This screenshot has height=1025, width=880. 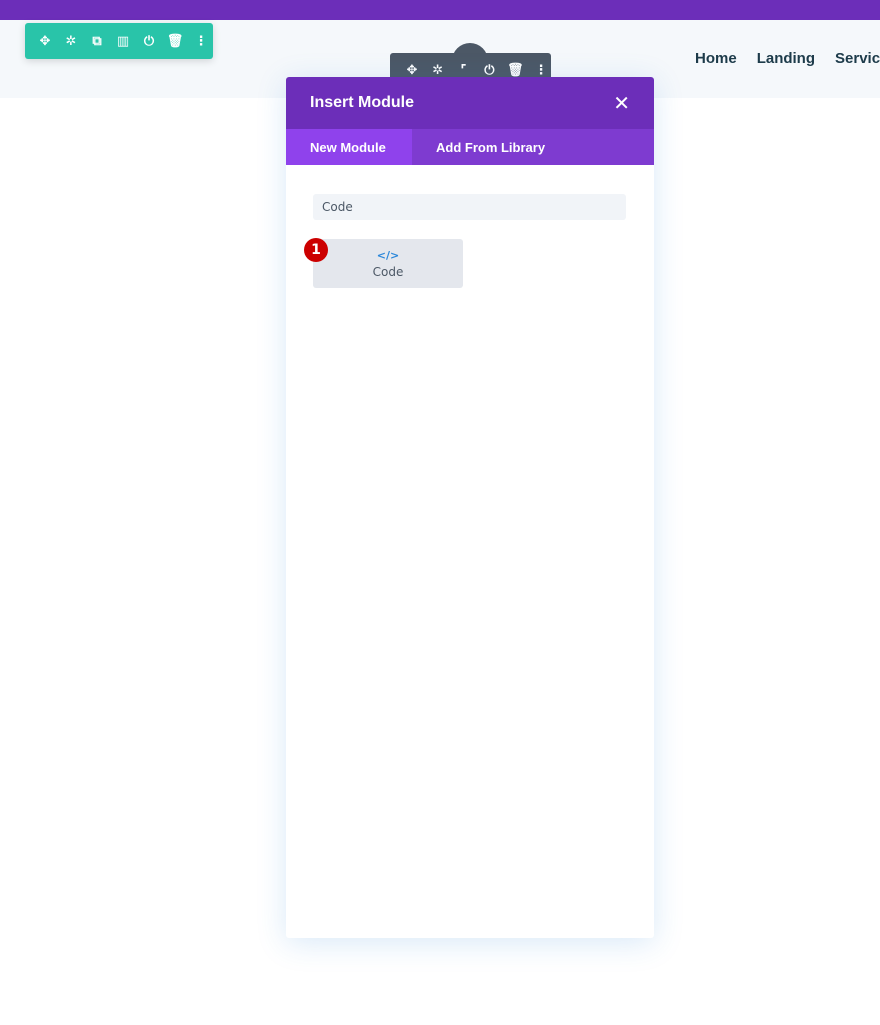 What do you see at coordinates (440, 10) in the screenshot?
I see `top-bar` at bounding box center [440, 10].